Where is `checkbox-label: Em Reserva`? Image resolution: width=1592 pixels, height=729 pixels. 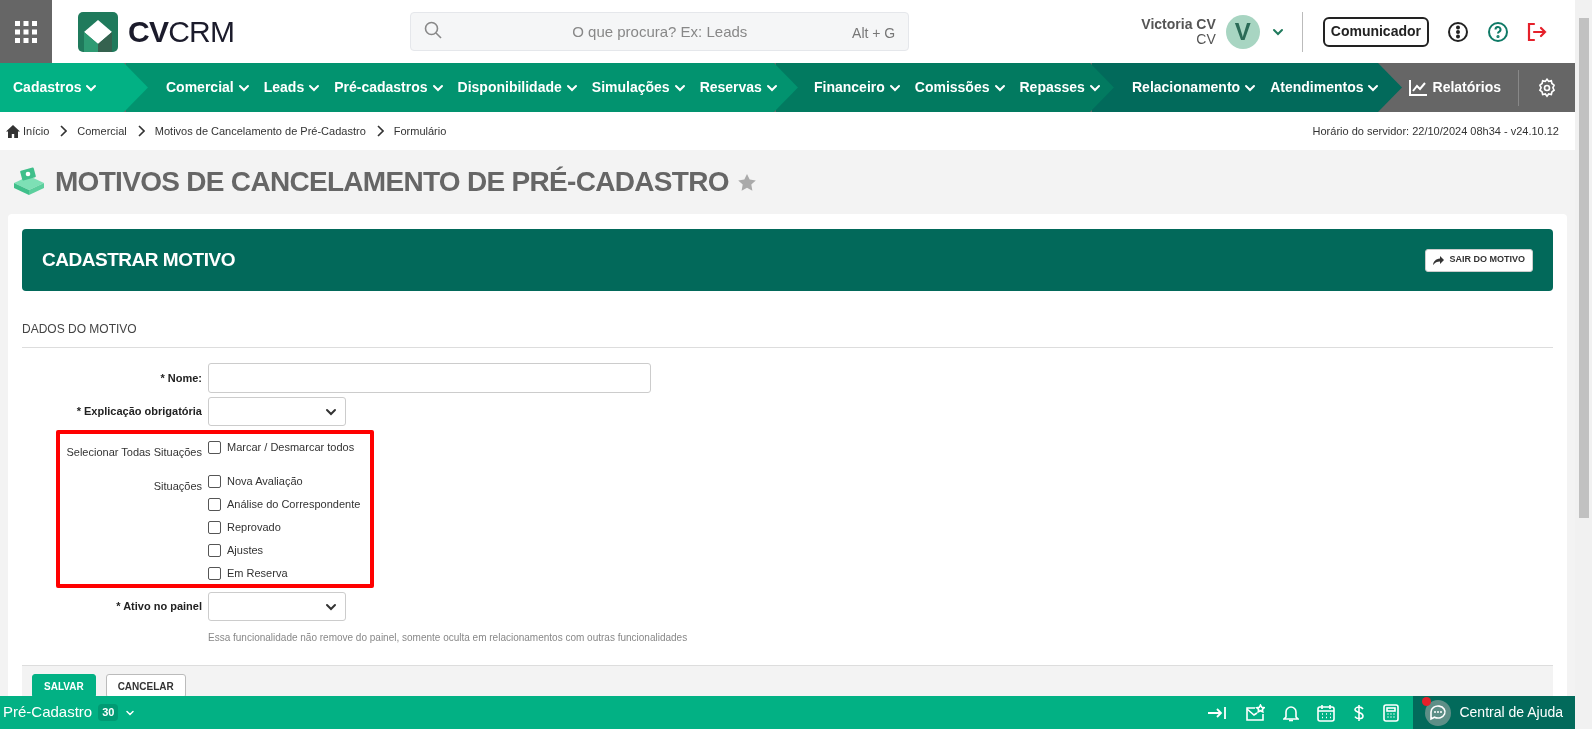
checkbox-label: Em Reserva is located at coordinates (257, 573).